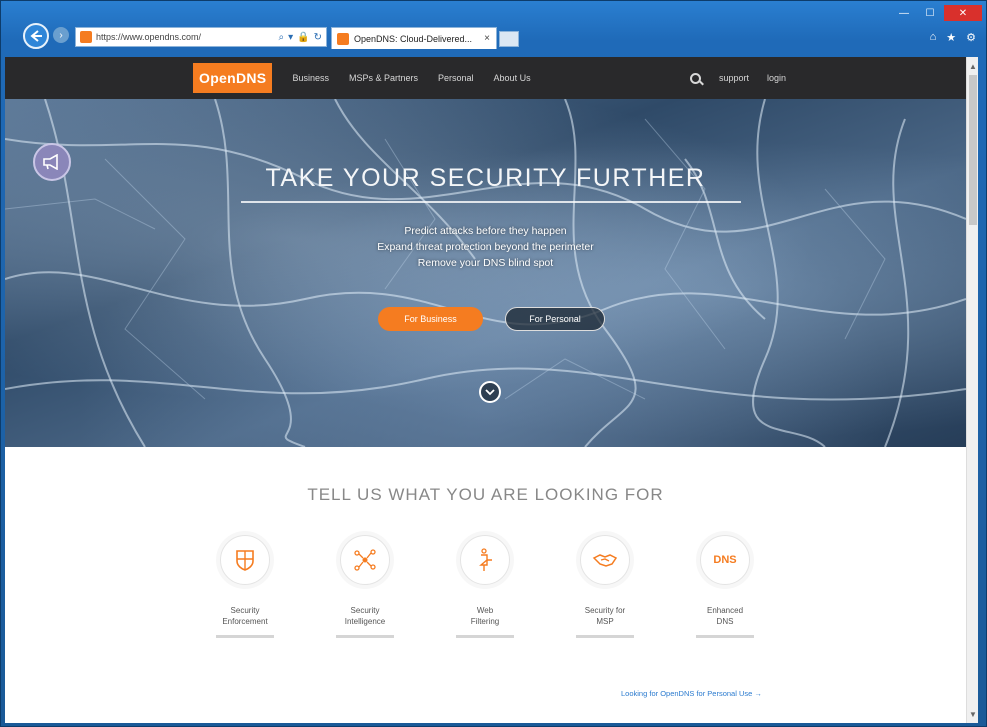 This screenshot has height=727, width=987. Describe the element at coordinates (245, 621) in the screenshot. I see `card-label-line: Enforcement` at that location.